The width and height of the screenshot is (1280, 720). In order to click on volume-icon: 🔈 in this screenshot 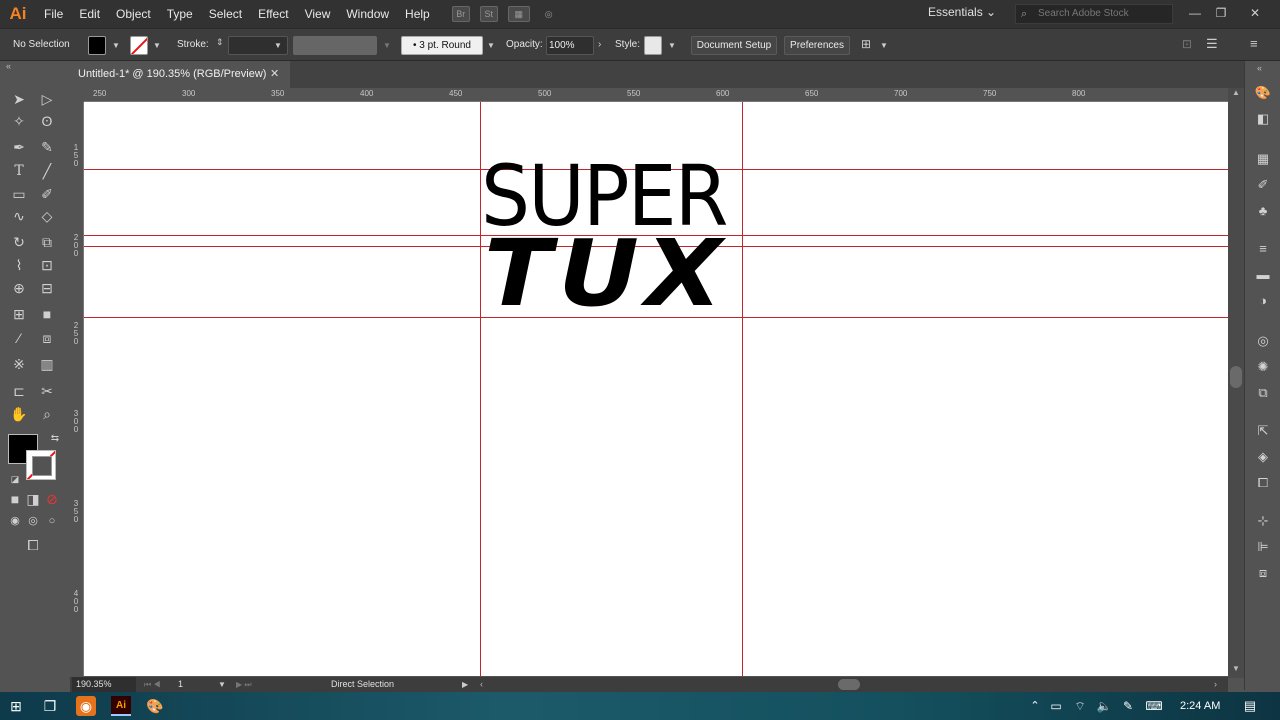, I will do `click(1104, 706)`.